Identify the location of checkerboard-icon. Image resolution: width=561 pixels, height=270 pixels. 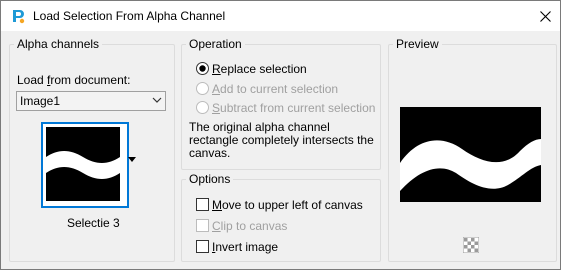
(471, 245).